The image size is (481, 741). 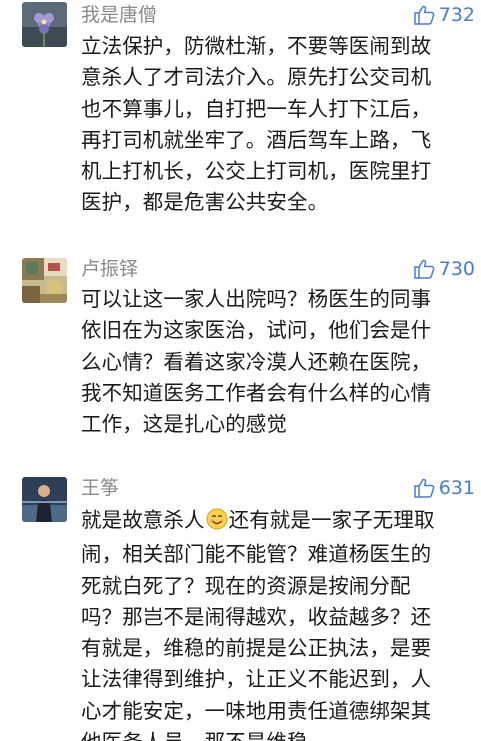 I want to click on comment-username: 王筝, so click(x=100, y=488).